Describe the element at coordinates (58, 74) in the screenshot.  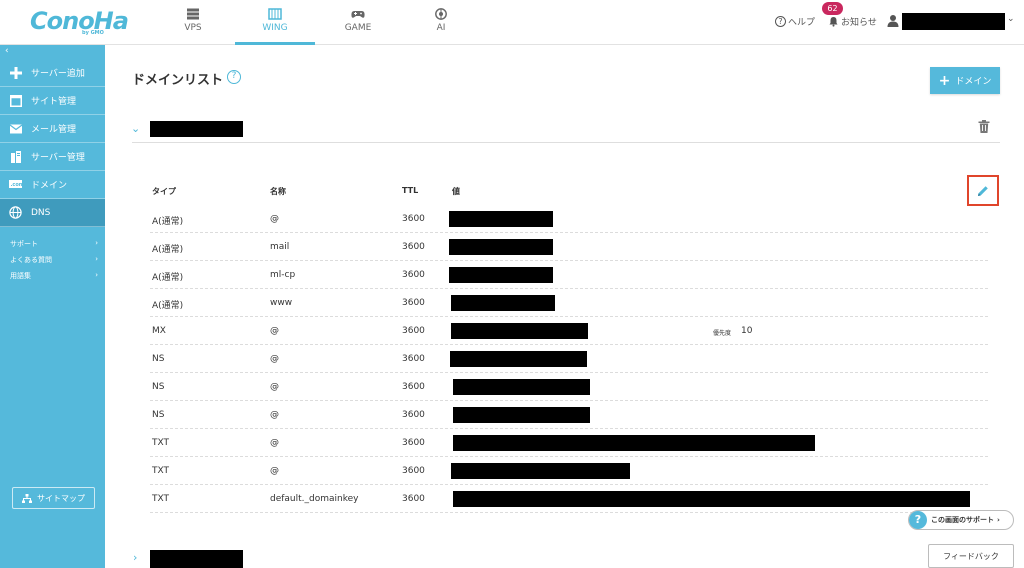
I see `sidebar-item-label: サーバー追加` at that location.